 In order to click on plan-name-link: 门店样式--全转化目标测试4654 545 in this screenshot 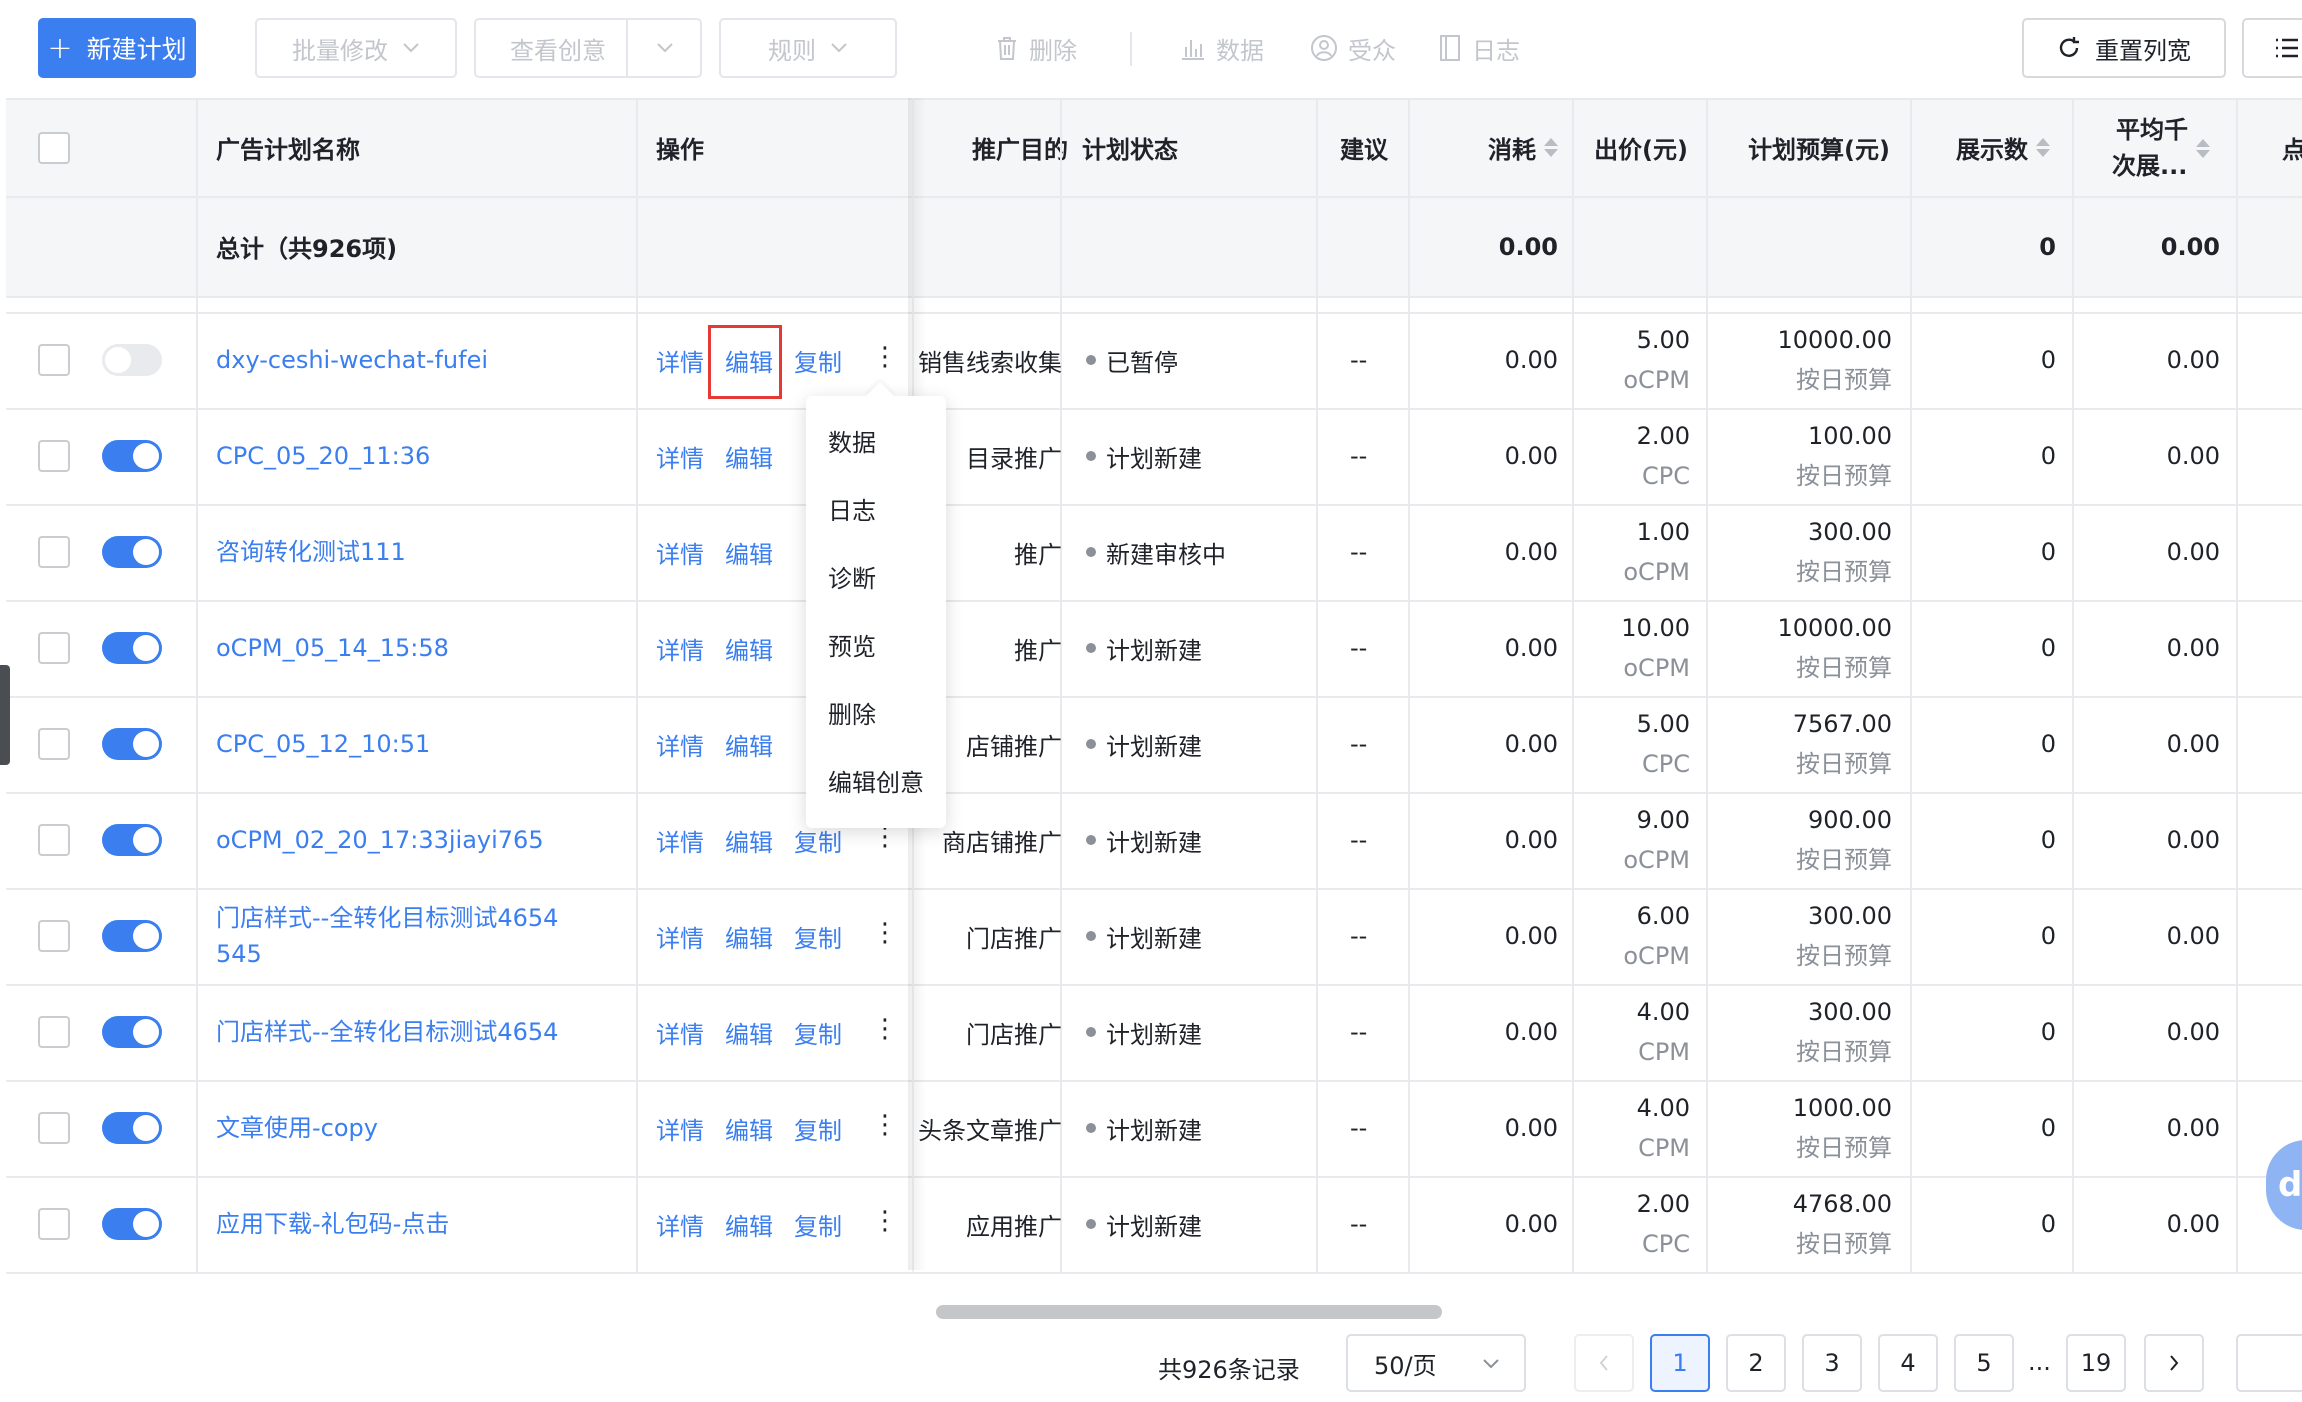, I will do `click(421, 936)`.